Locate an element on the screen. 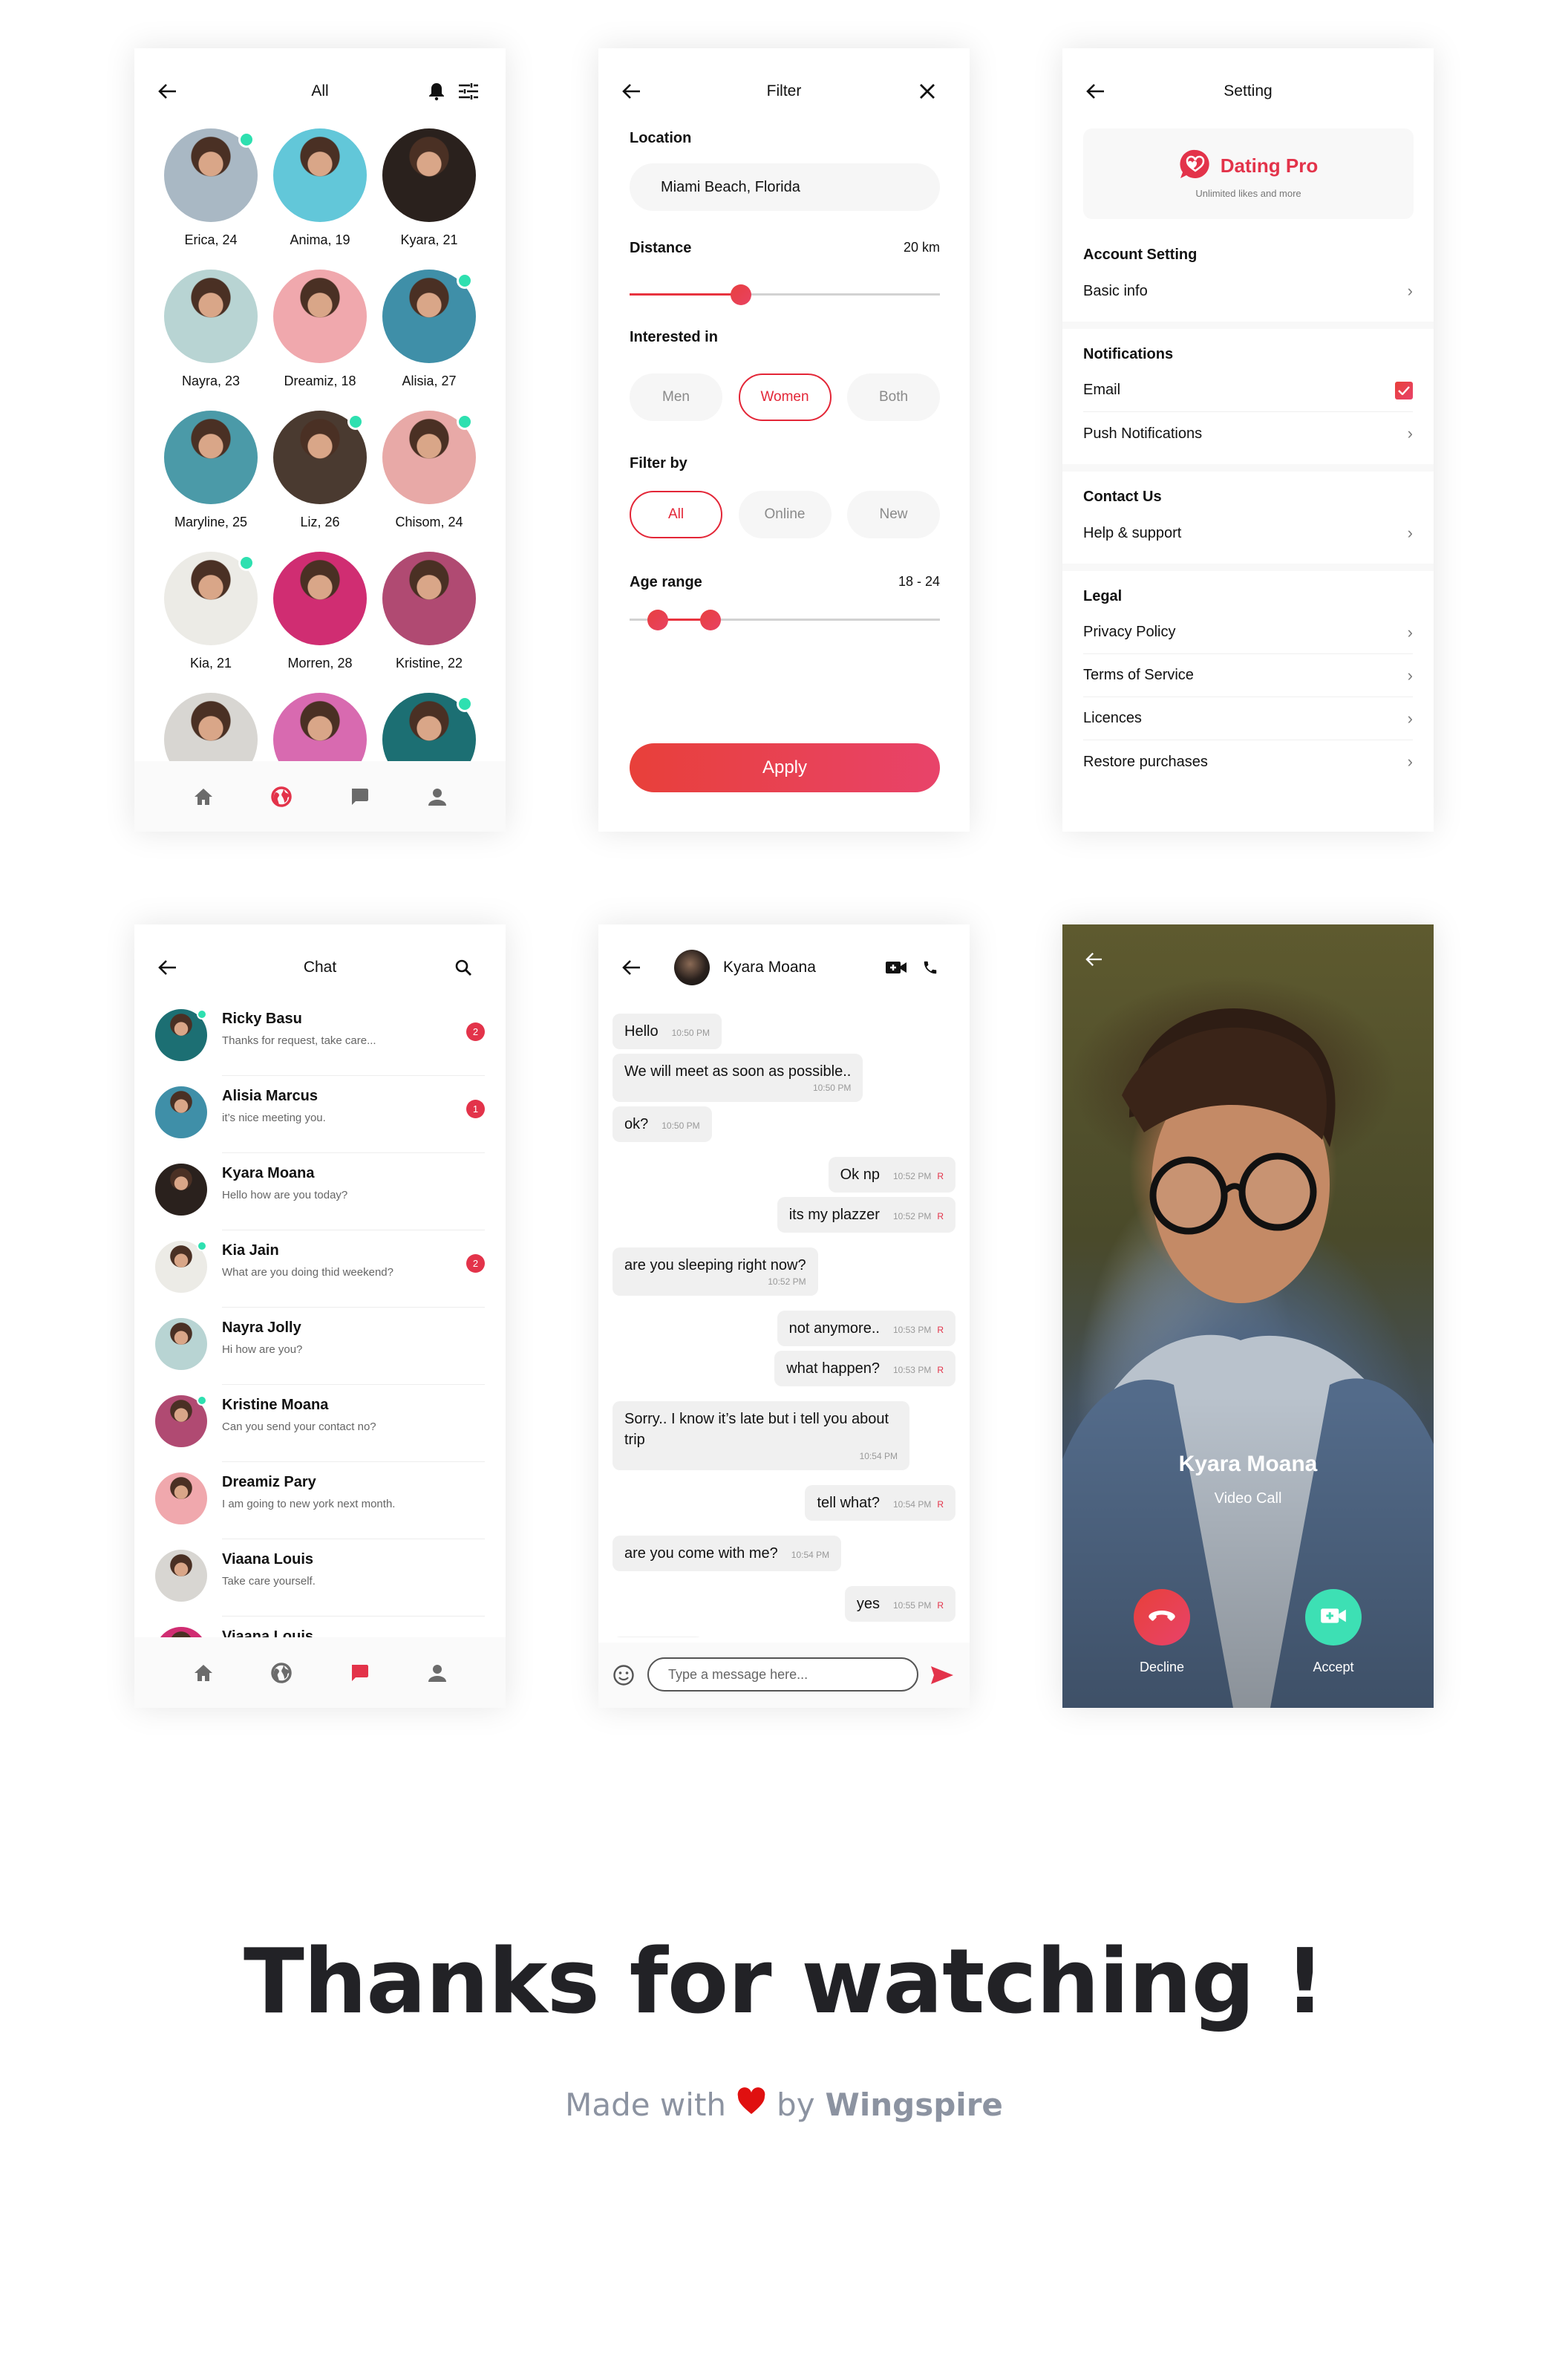  interested-option-both: Both is located at coordinates (893, 397).